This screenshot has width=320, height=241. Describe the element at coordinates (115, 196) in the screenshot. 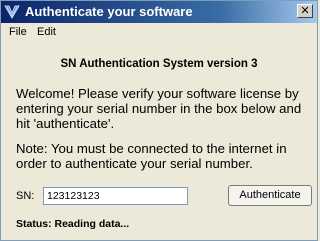

I see `serial-number-input` at that location.